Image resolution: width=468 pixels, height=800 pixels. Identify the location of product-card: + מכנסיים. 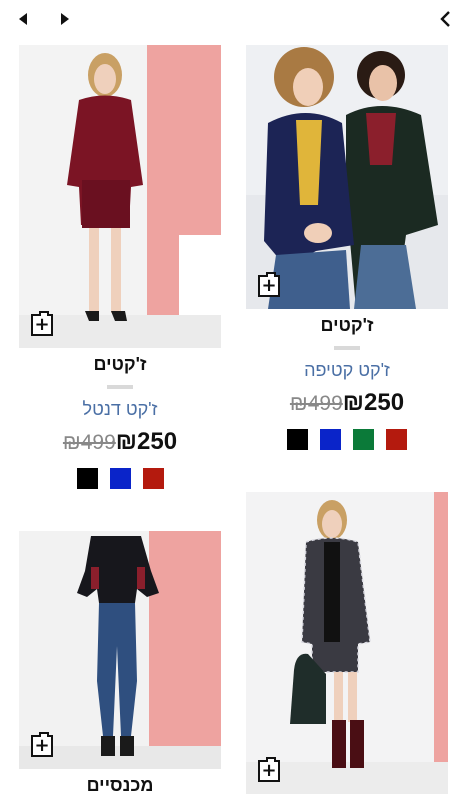
(120, 663).